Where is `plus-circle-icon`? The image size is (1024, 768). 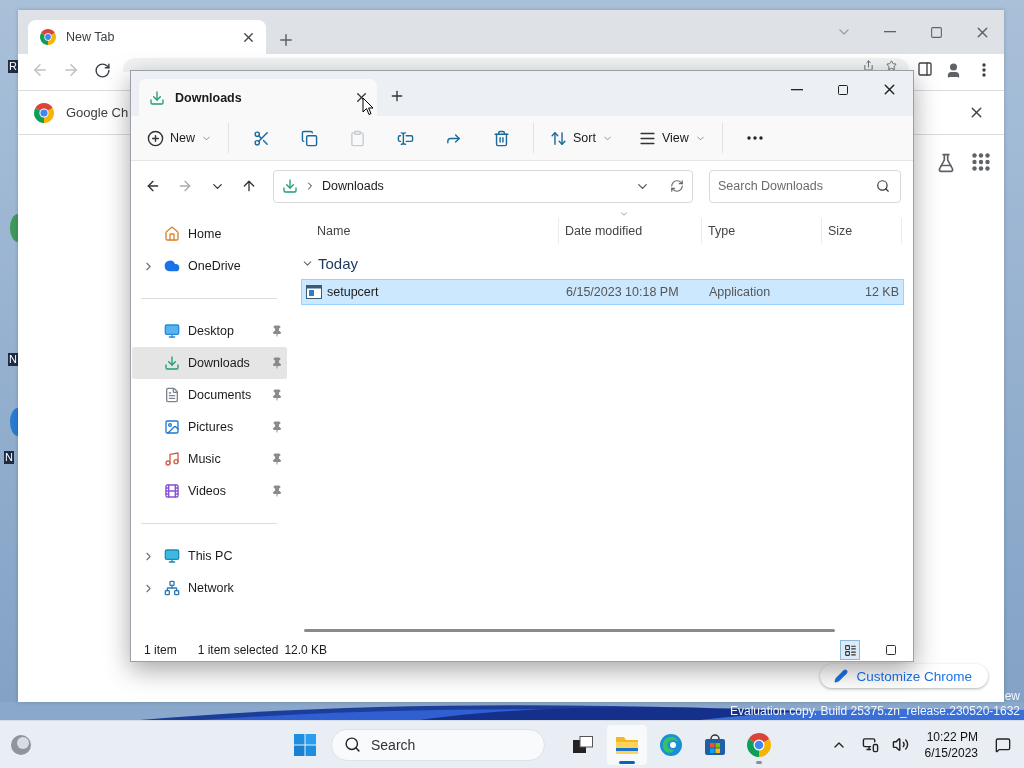
plus-circle-icon is located at coordinates (155, 138).